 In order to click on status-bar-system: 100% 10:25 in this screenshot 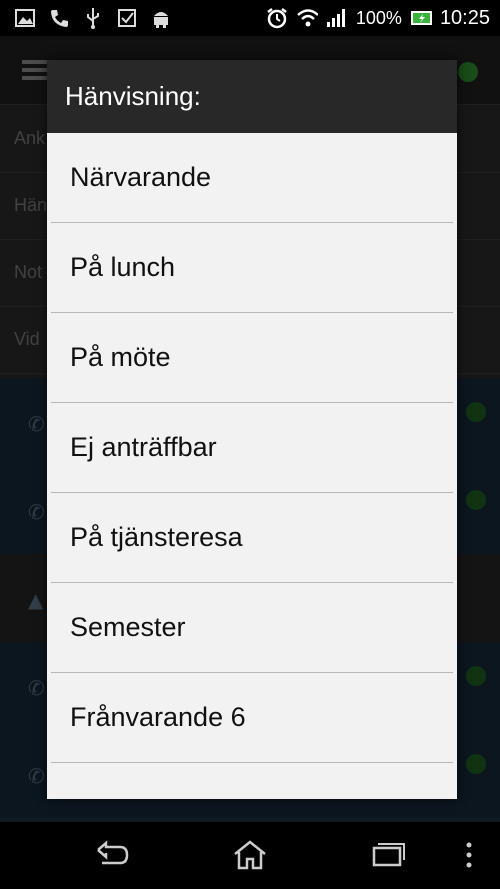, I will do `click(383, 18)`.